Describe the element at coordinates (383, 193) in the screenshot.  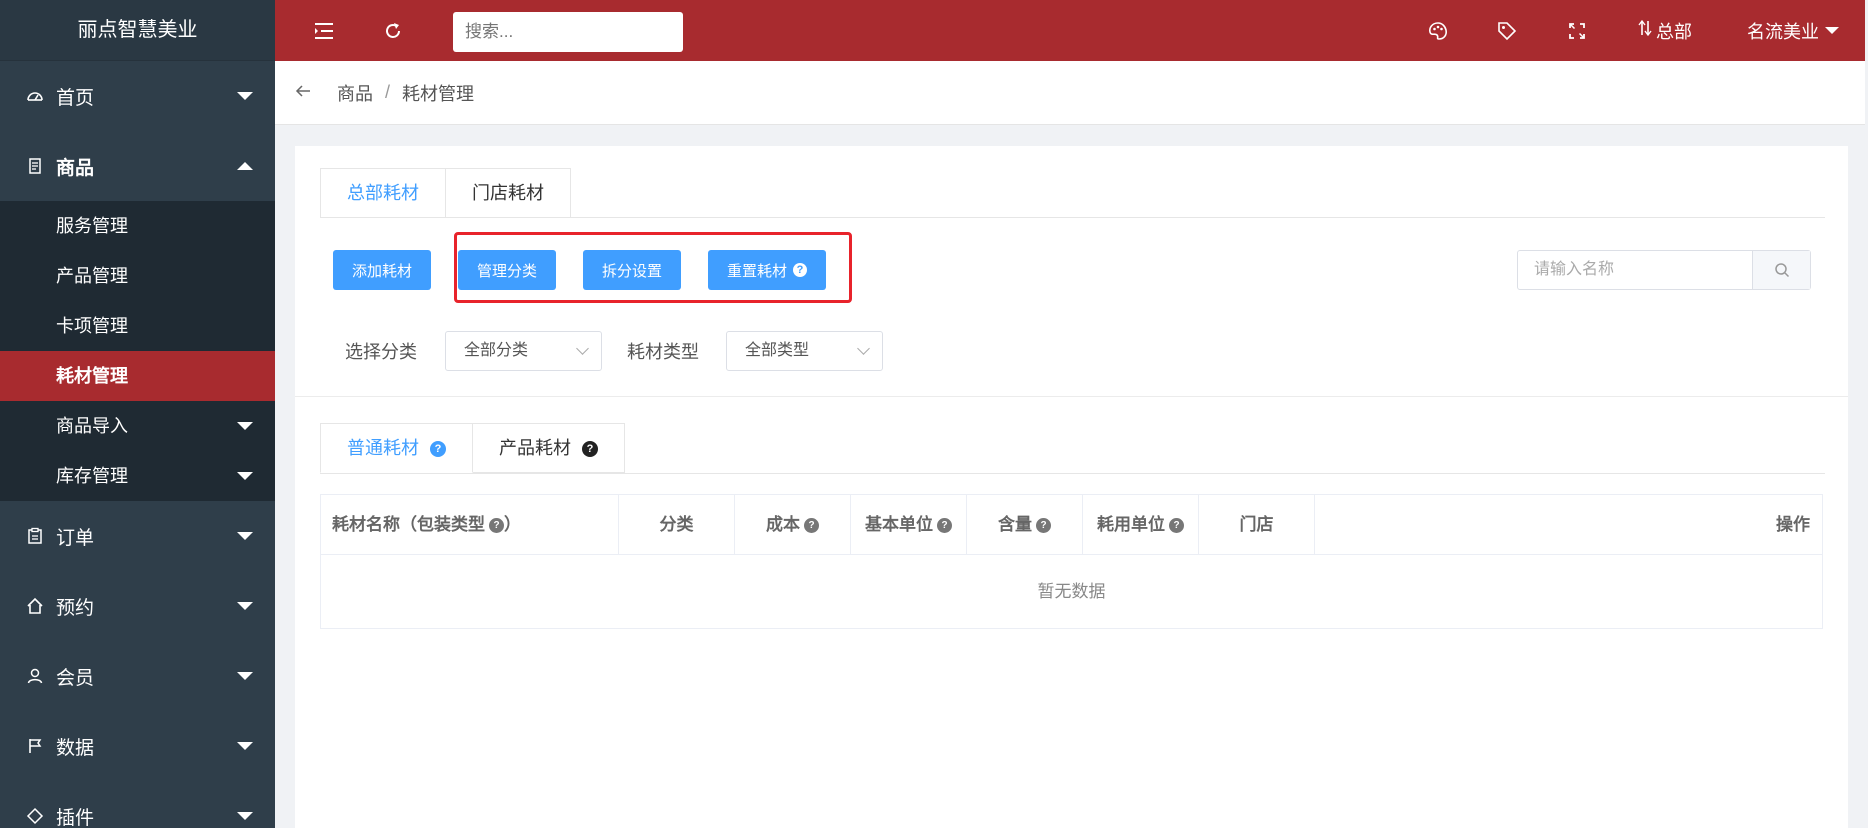
I see `tab-hq-consumables: 总部耗材` at that location.